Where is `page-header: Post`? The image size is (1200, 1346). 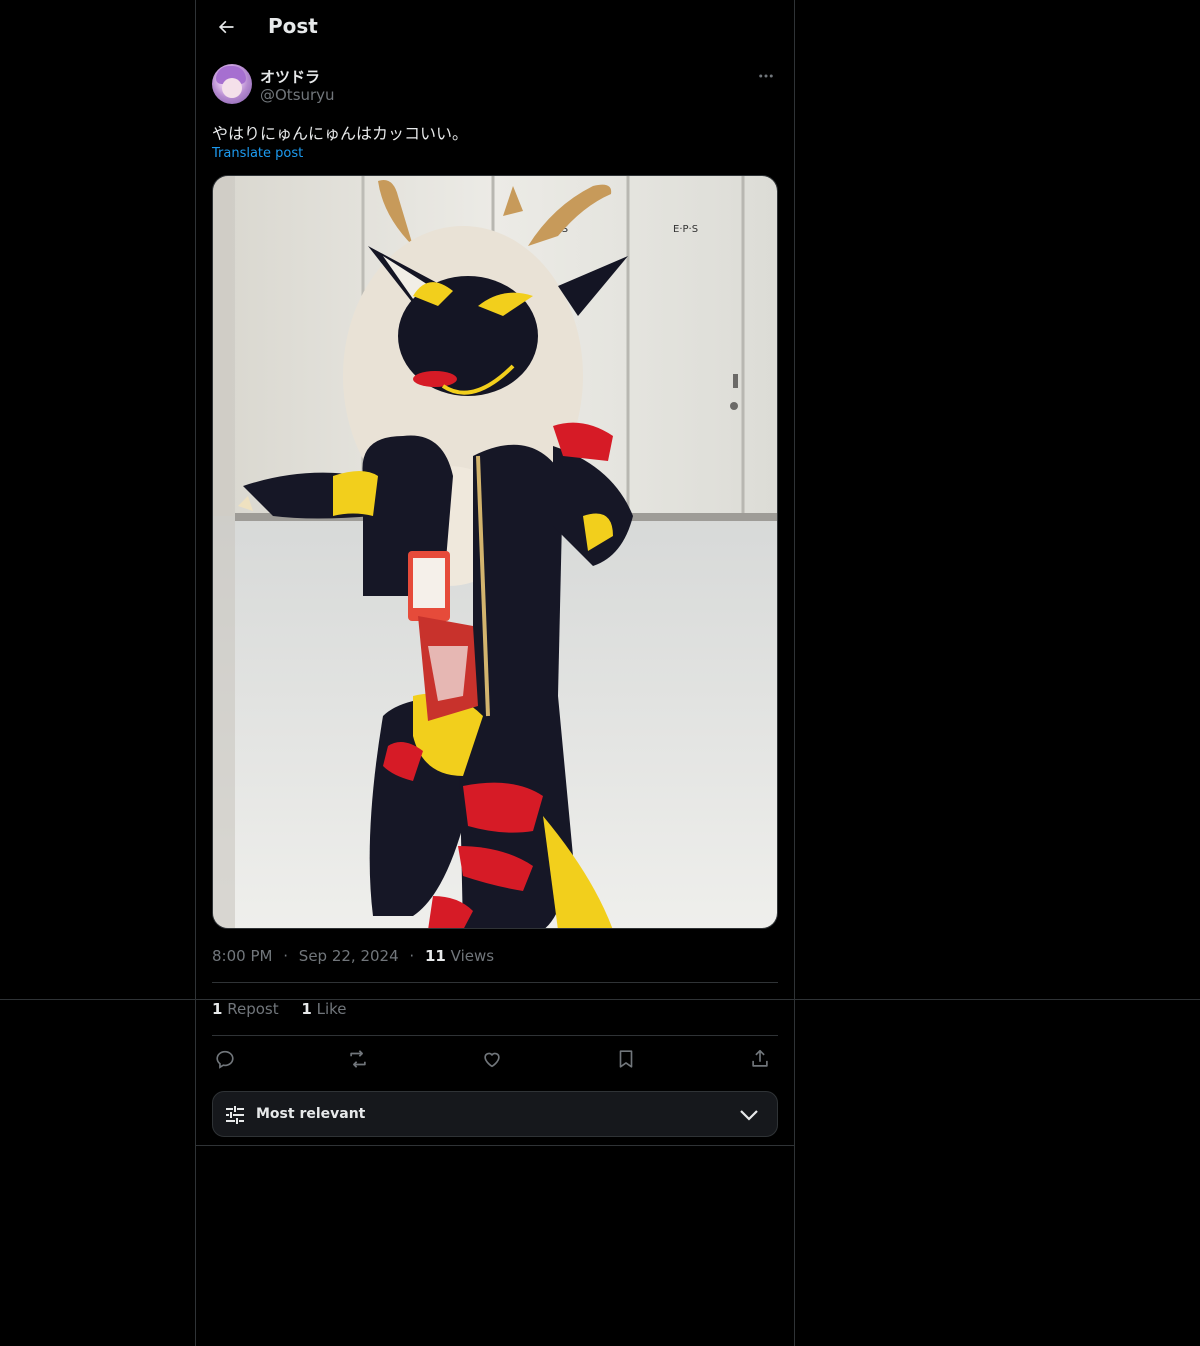 page-header: Post is located at coordinates (495, 27).